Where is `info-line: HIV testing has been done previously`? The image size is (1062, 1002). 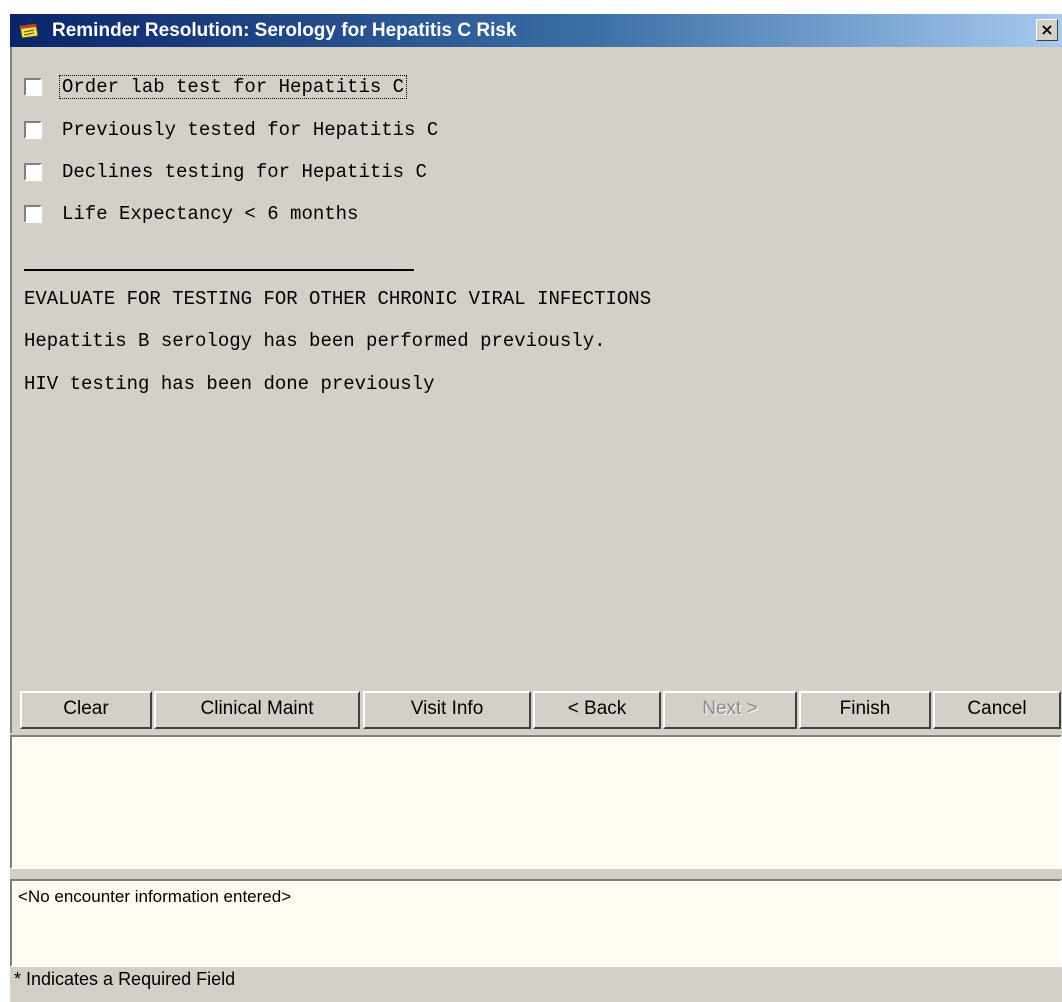 info-line: HIV testing has been done previously is located at coordinates (229, 384).